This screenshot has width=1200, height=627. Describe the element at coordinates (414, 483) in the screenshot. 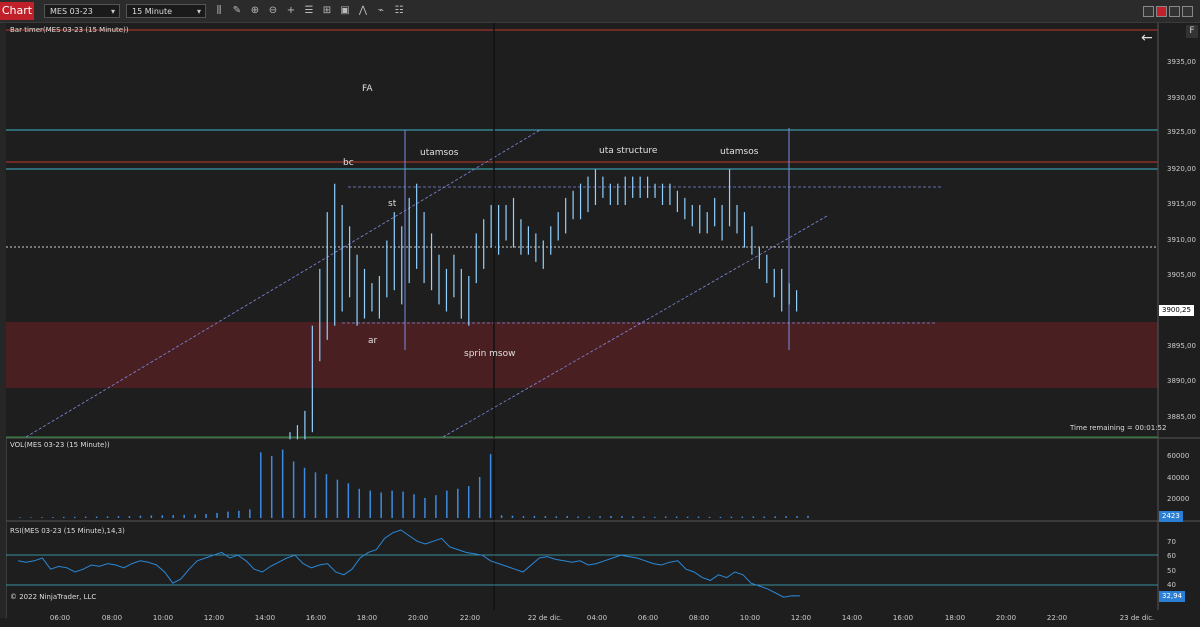

I see `volume-bars` at that location.